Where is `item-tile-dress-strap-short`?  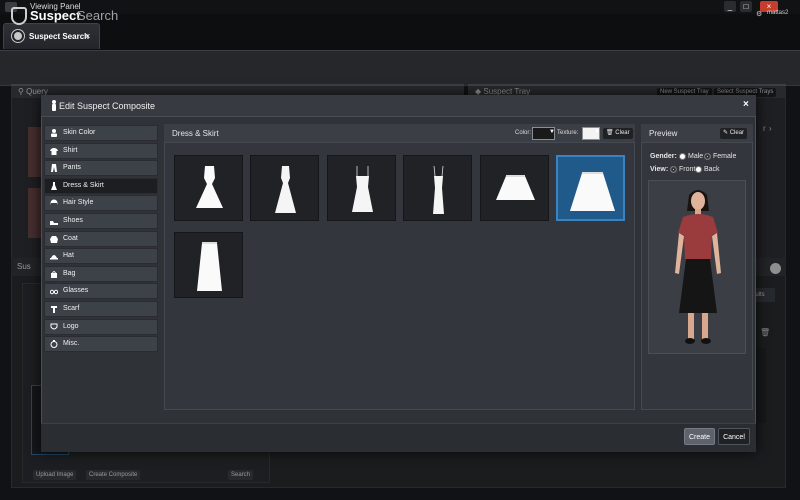 item-tile-dress-strap-short is located at coordinates (361, 188).